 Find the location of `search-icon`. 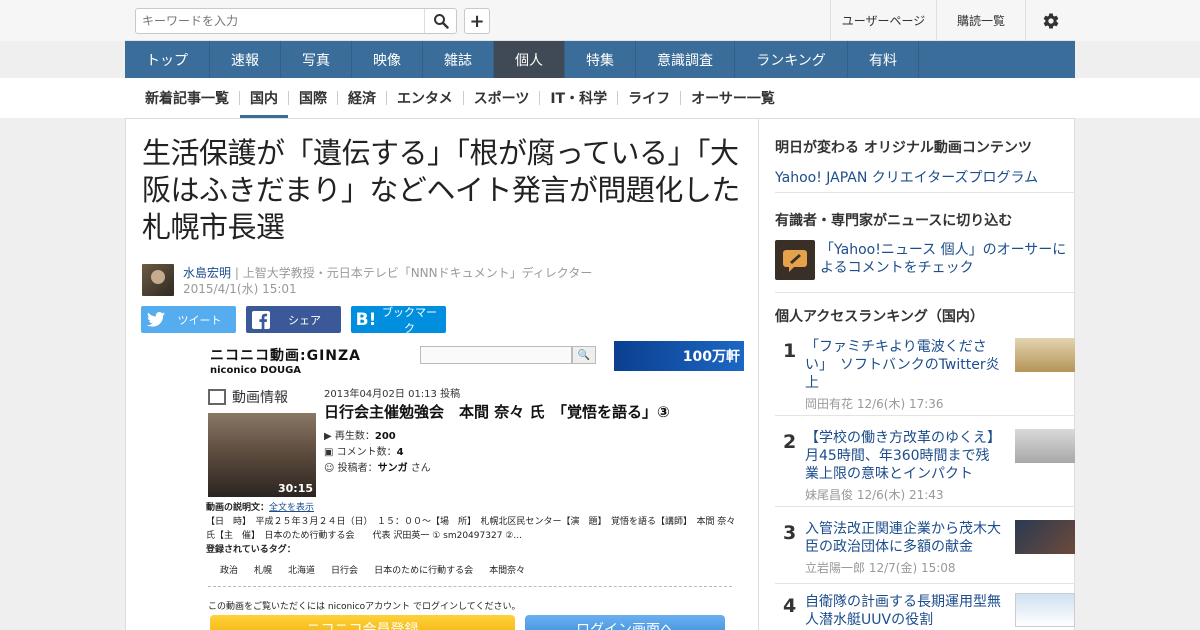

search-icon is located at coordinates (441, 21).